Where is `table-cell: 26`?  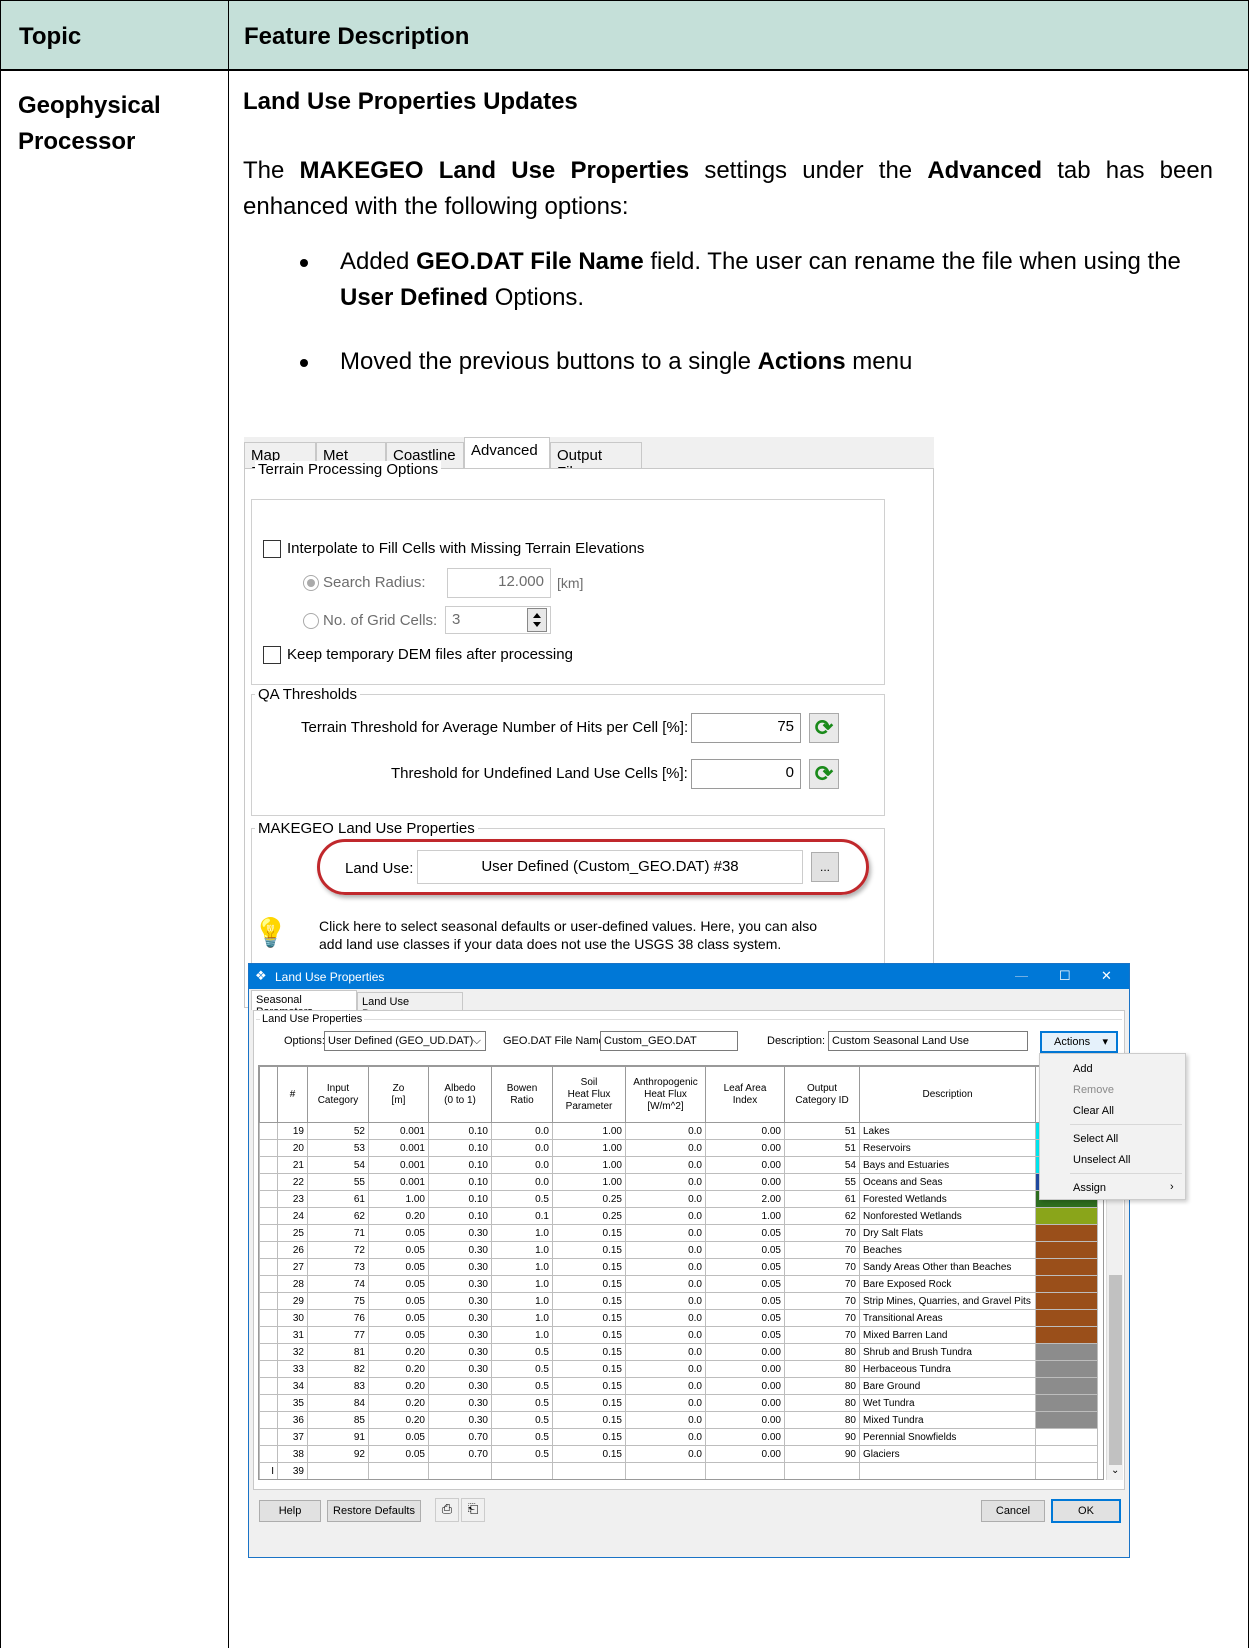
table-cell: 26 is located at coordinates (292, 1250).